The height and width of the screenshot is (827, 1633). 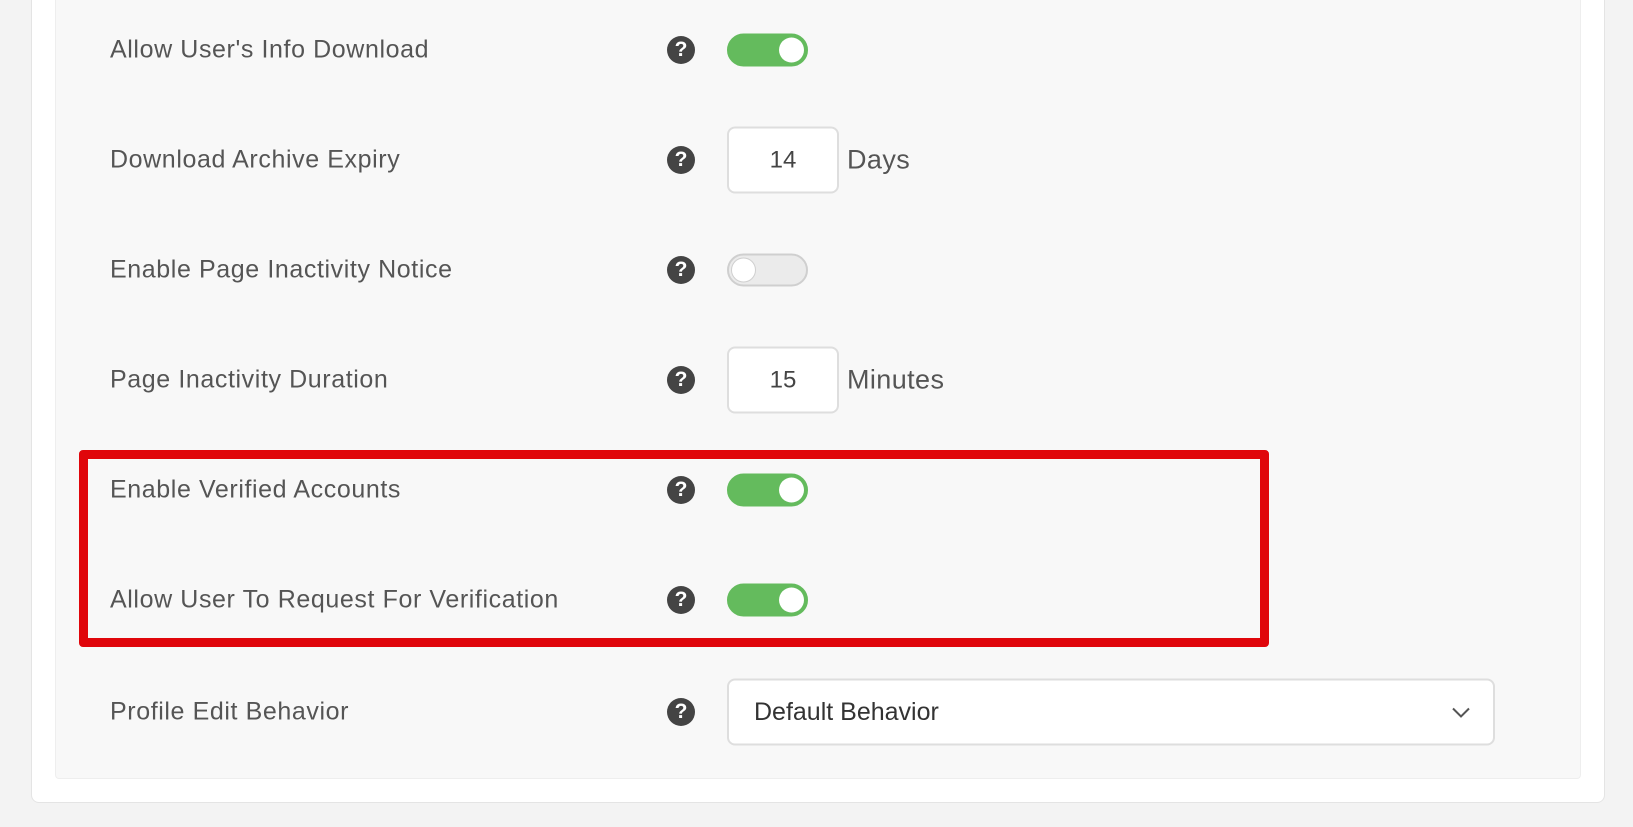 I want to click on inactivity-notice-label: Enable Page Inactivity Notice, so click(x=281, y=269).